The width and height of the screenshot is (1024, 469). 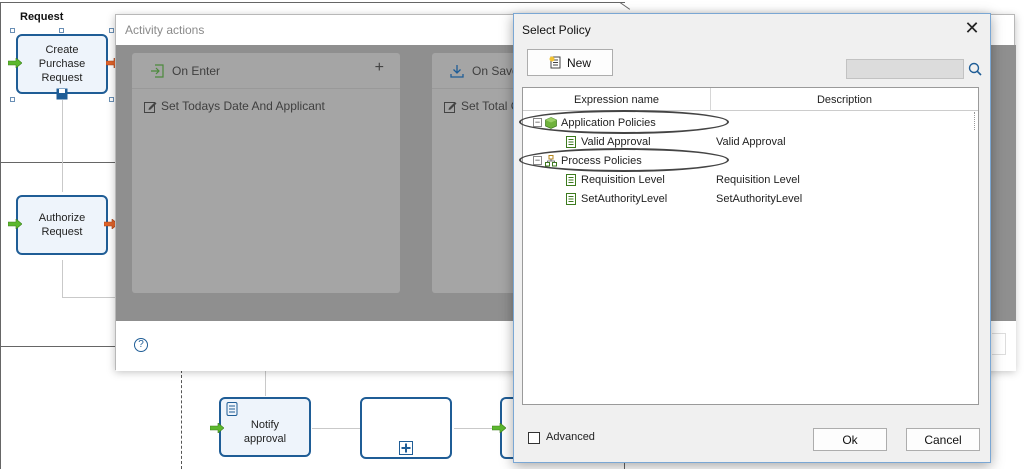 I want to click on diagram-right-line, so click(x=625, y=6).